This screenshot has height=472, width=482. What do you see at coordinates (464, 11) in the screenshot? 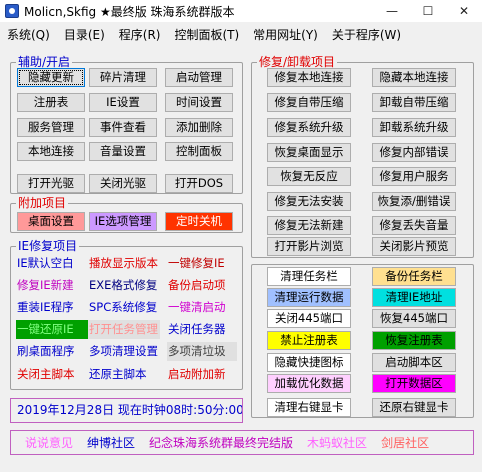
I see `close-button: ✕` at bounding box center [464, 11].